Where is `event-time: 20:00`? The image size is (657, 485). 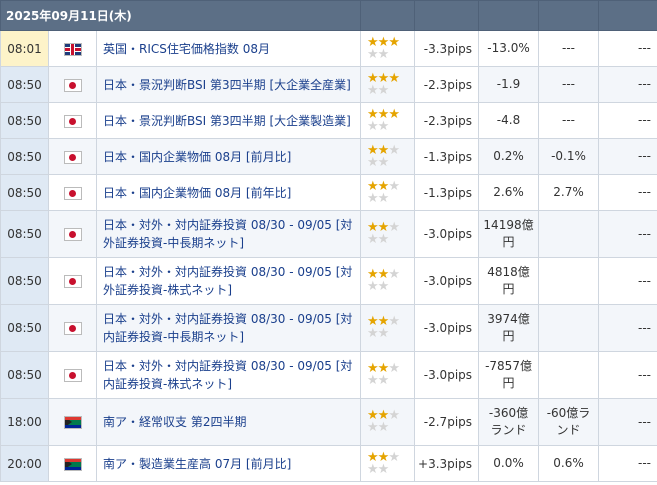 event-time: 20:00 is located at coordinates (24, 463).